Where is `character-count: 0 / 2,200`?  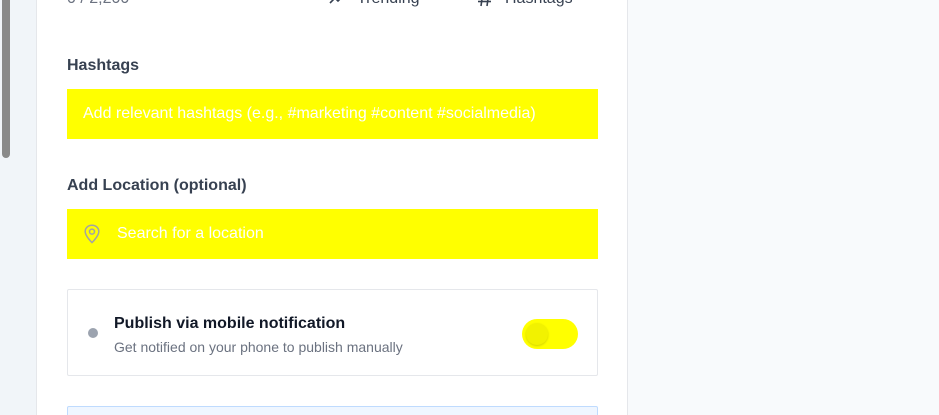 character-count: 0 / 2,200 is located at coordinates (98, 4).